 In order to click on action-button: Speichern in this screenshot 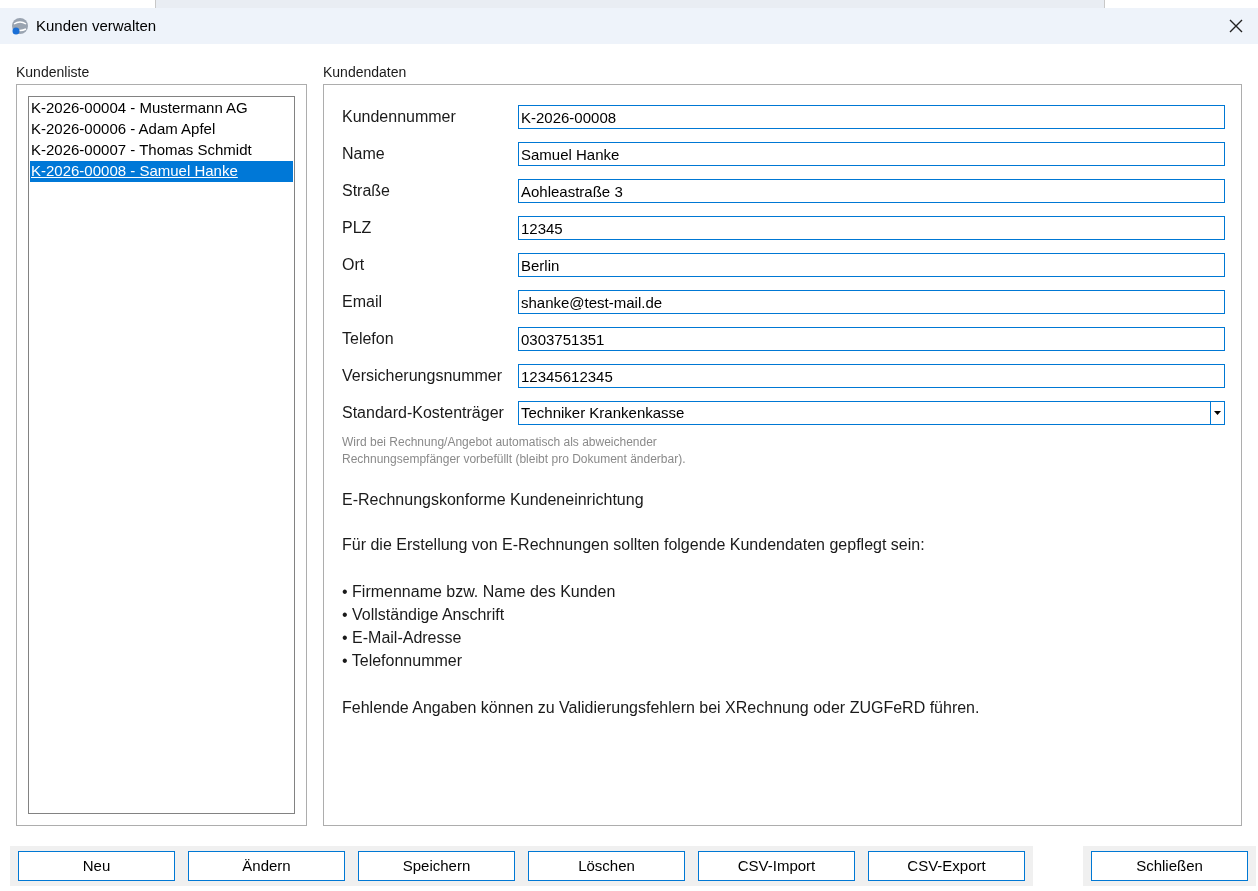, I will do `click(436, 866)`.